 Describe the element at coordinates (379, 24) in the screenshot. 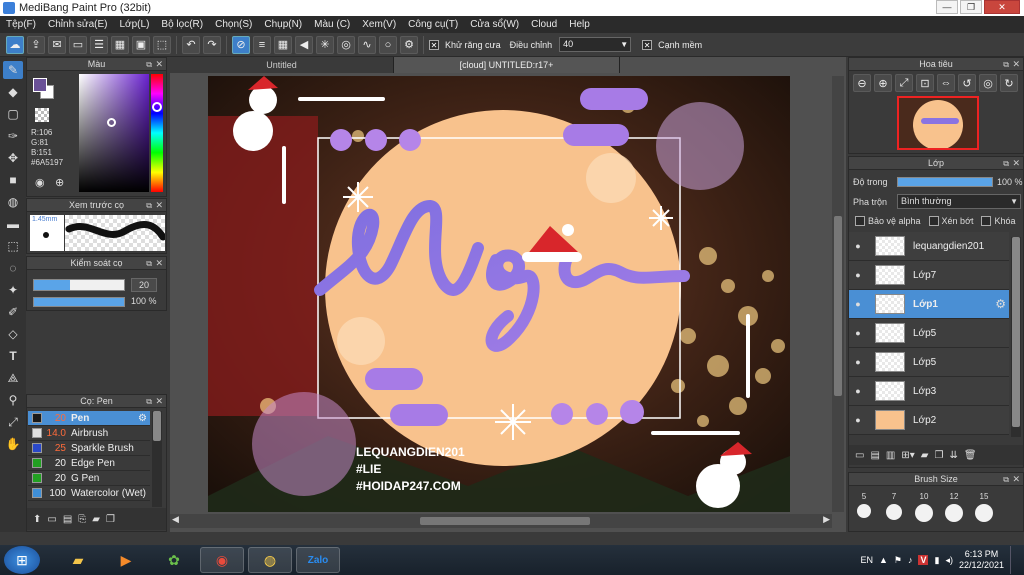

I see `menu-view: Xem(V)` at that location.